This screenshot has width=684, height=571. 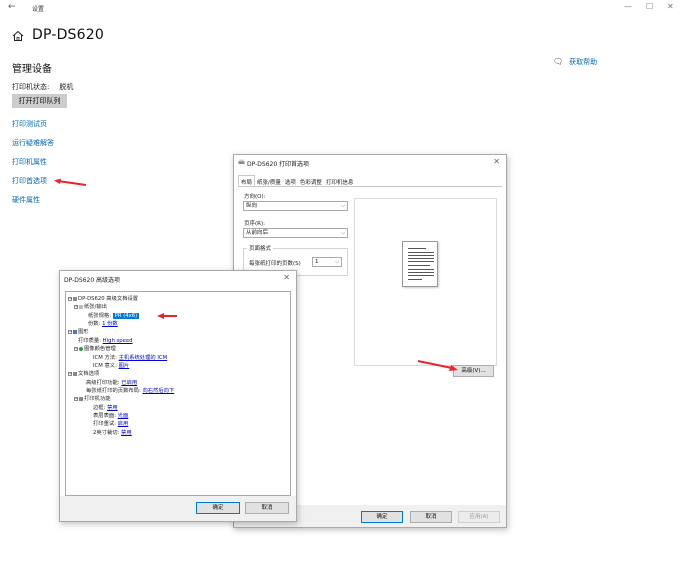 What do you see at coordinates (26, 200) in the screenshot?
I see `link-hardware-properties: 硬件属性` at bounding box center [26, 200].